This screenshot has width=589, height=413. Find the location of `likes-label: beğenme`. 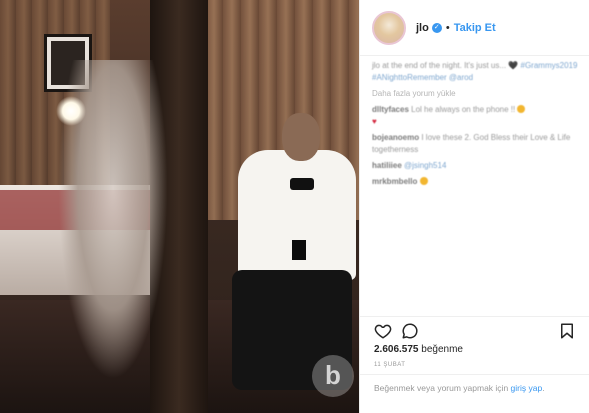

likes-label: beğenme is located at coordinates (442, 349).